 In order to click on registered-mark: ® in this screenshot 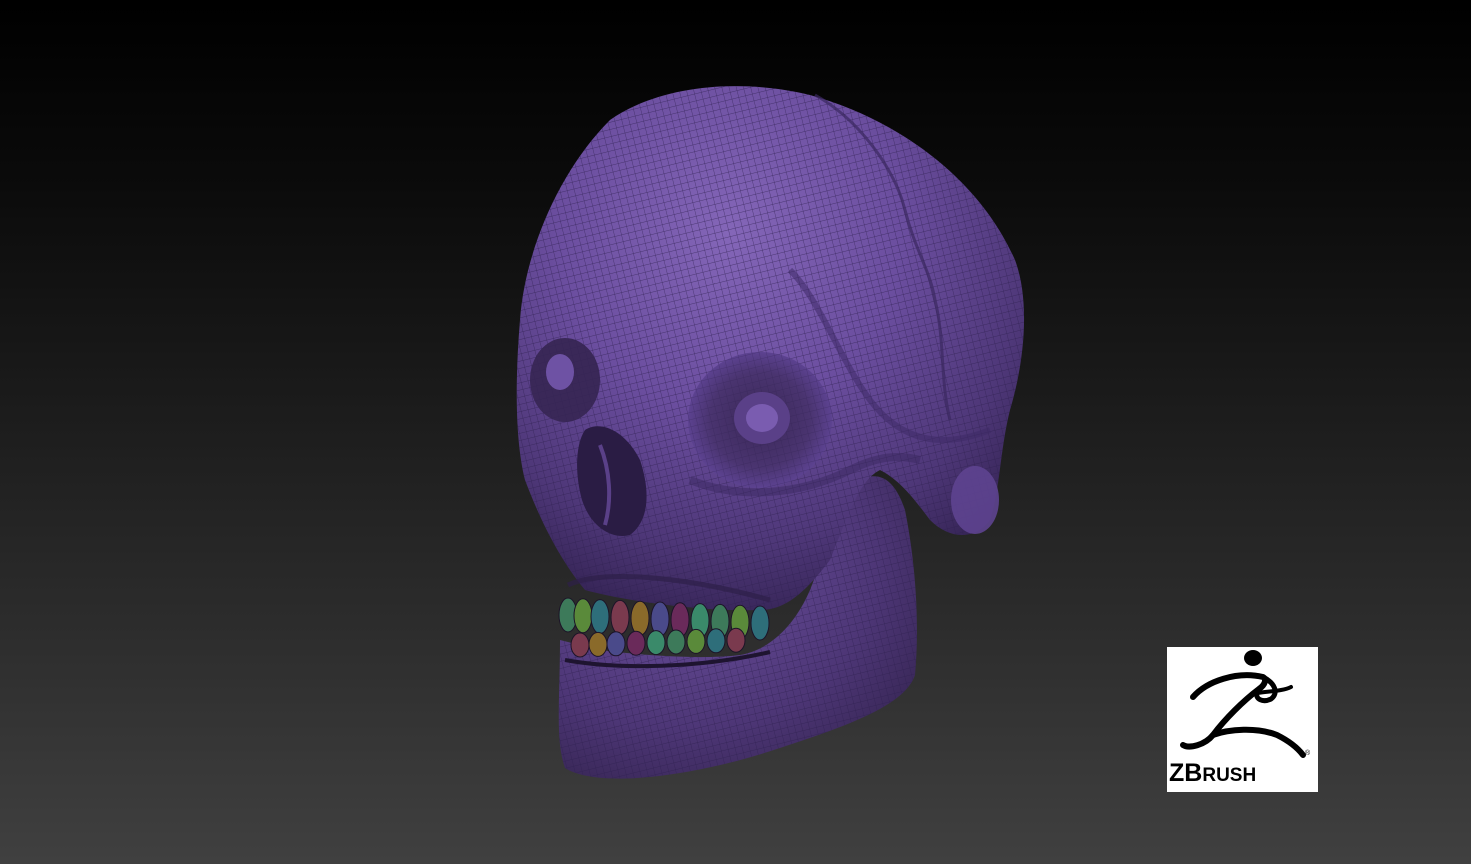, I will do `click(1308, 753)`.